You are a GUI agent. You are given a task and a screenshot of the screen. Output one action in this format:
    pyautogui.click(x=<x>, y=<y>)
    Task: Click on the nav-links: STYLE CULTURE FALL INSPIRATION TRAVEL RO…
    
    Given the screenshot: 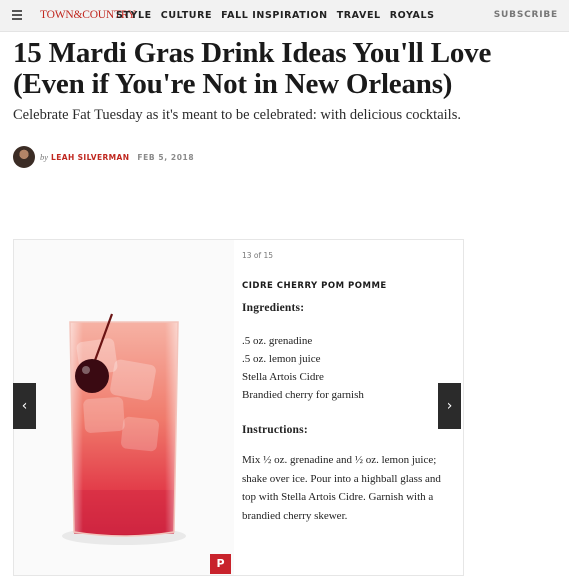 What is the action you would take?
    pyautogui.click(x=275, y=15)
    